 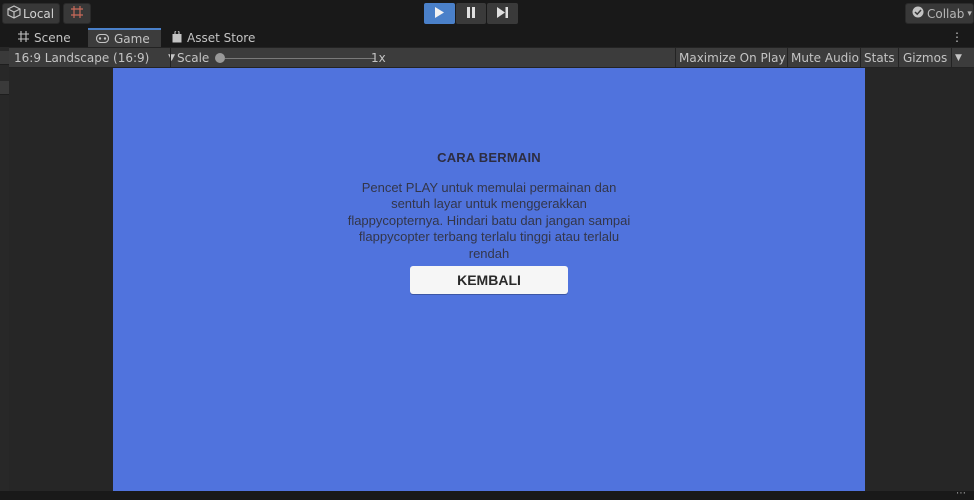 I want to click on grid-snap-icon, so click(x=77, y=13).